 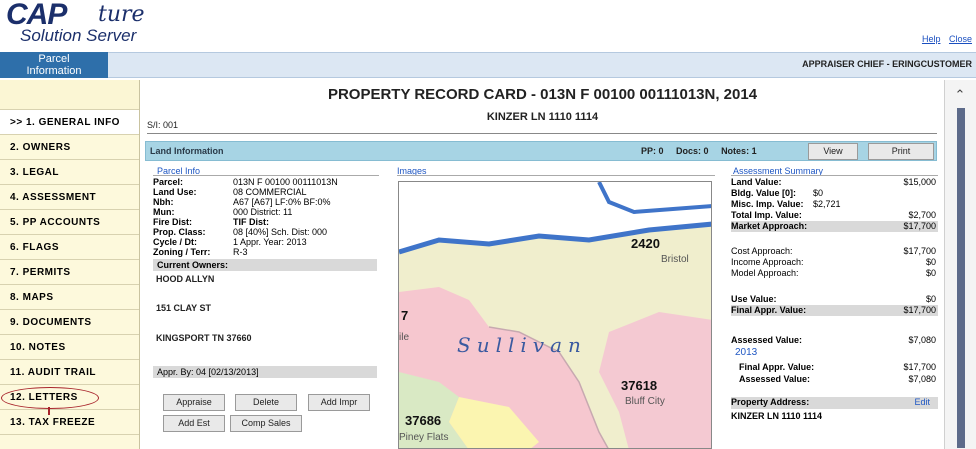 What do you see at coordinates (251, 222) in the screenshot?
I see `tif-dist-label: TIF Dist:` at bounding box center [251, 222].